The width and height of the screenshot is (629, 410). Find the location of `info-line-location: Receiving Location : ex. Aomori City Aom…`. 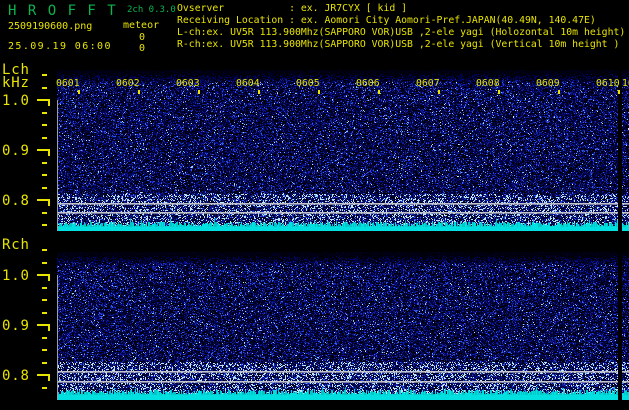

info-line-location: Receiving Location : ex. Aomori City Aom… is located at coordinates (386, 20).